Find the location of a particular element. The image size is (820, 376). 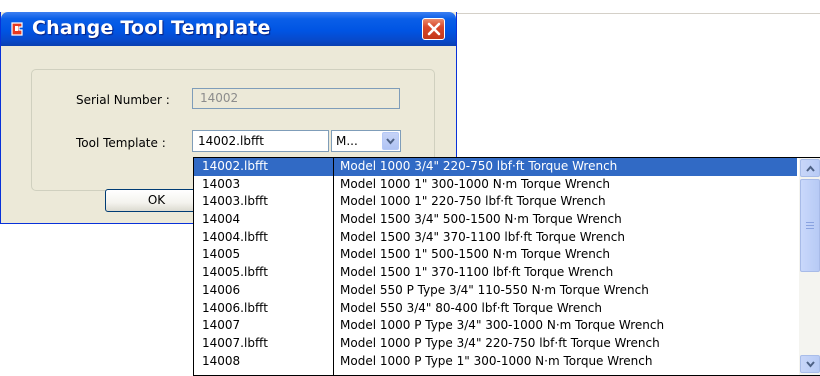

vertical-scrollbar is located at coordinates (809, 266).